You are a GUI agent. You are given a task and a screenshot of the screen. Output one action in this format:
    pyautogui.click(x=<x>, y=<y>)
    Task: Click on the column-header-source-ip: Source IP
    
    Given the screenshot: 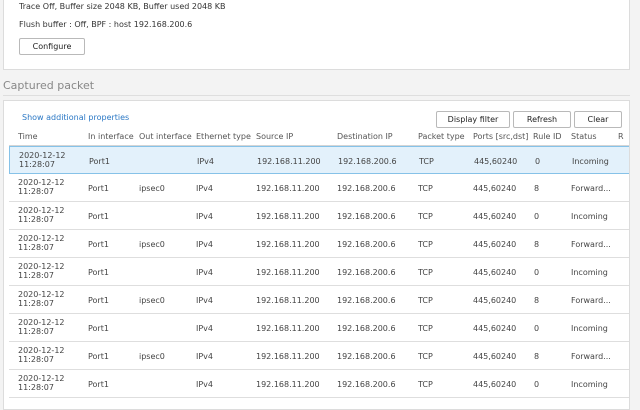 What is the action you would take?
    pyautogui.click(x=274, y=136)
    